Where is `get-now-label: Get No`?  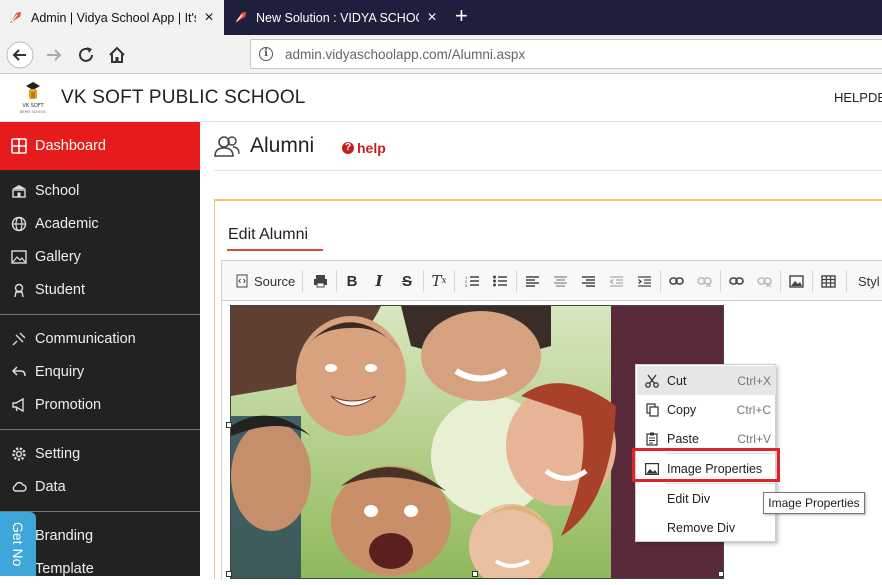 get-now-label: Get No is located at coordinates (18, 544).